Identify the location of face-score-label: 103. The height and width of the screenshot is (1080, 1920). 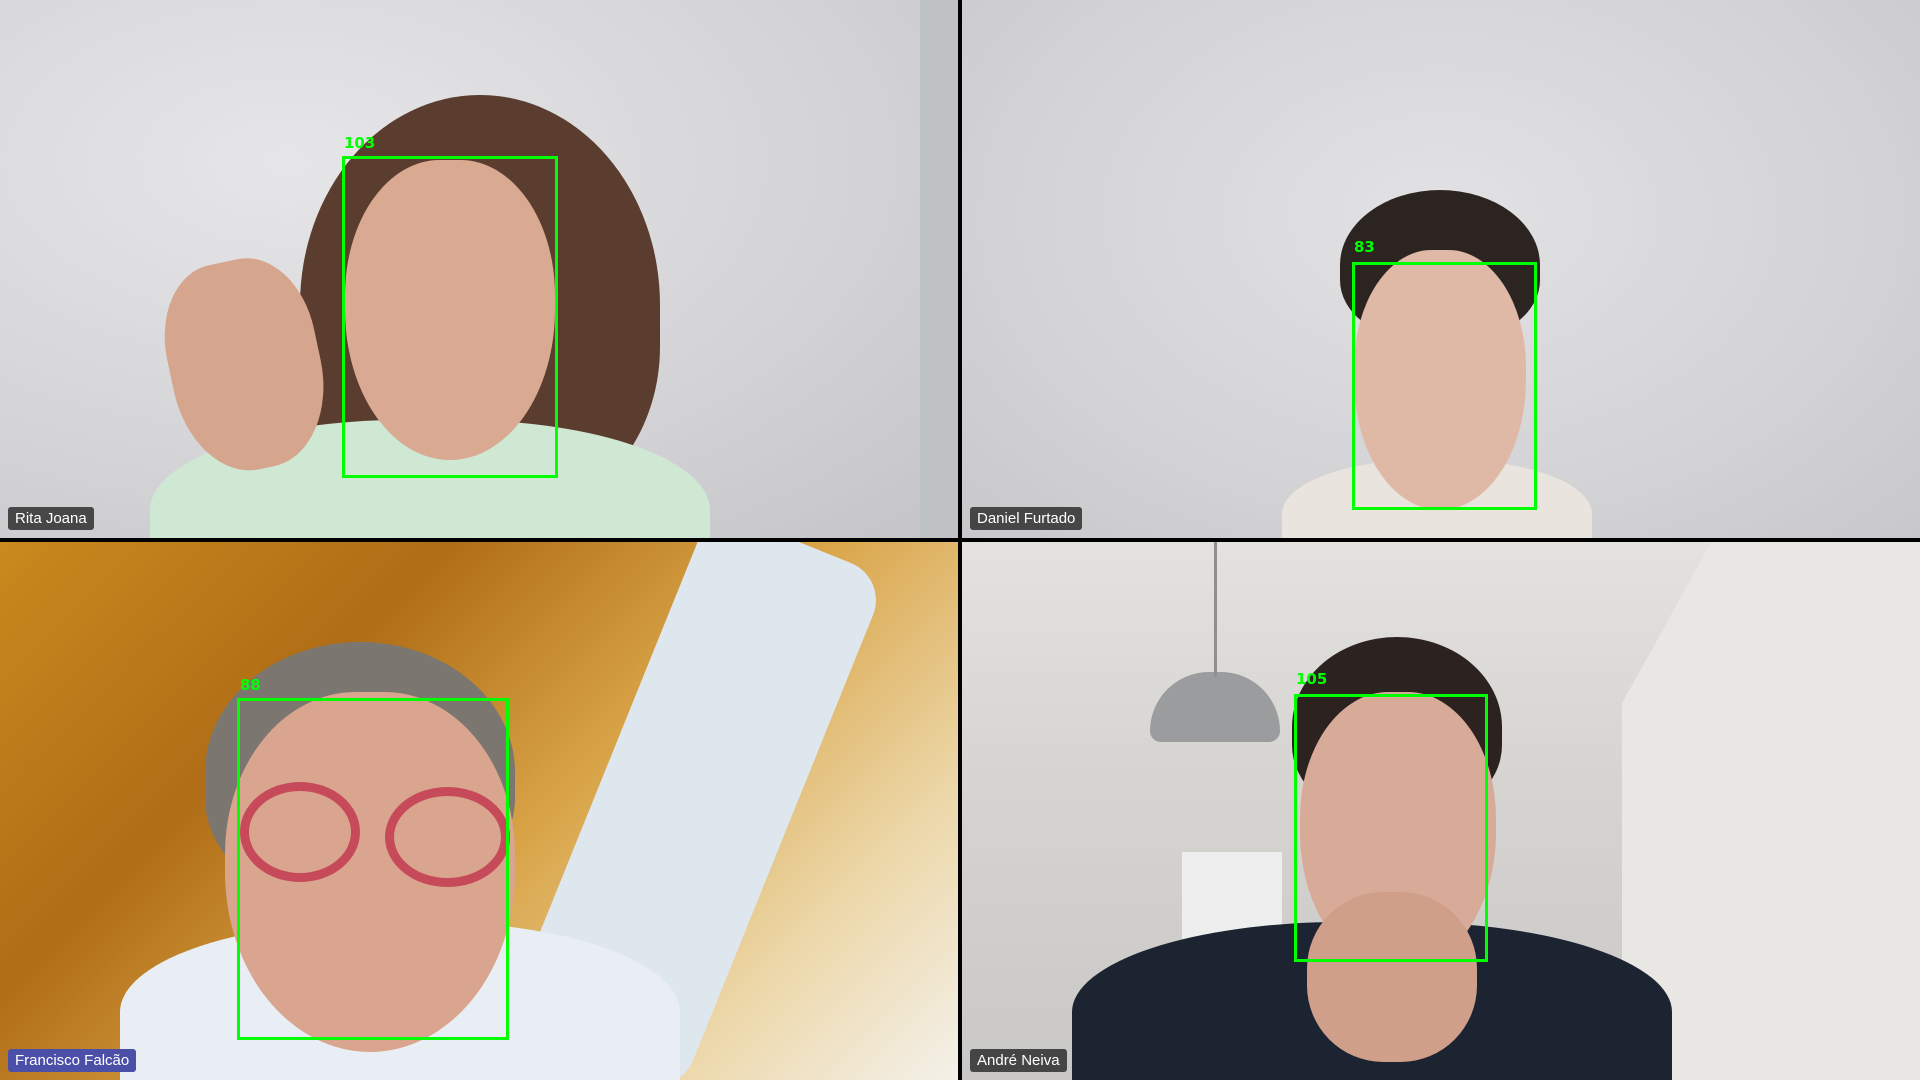
(360, 143).